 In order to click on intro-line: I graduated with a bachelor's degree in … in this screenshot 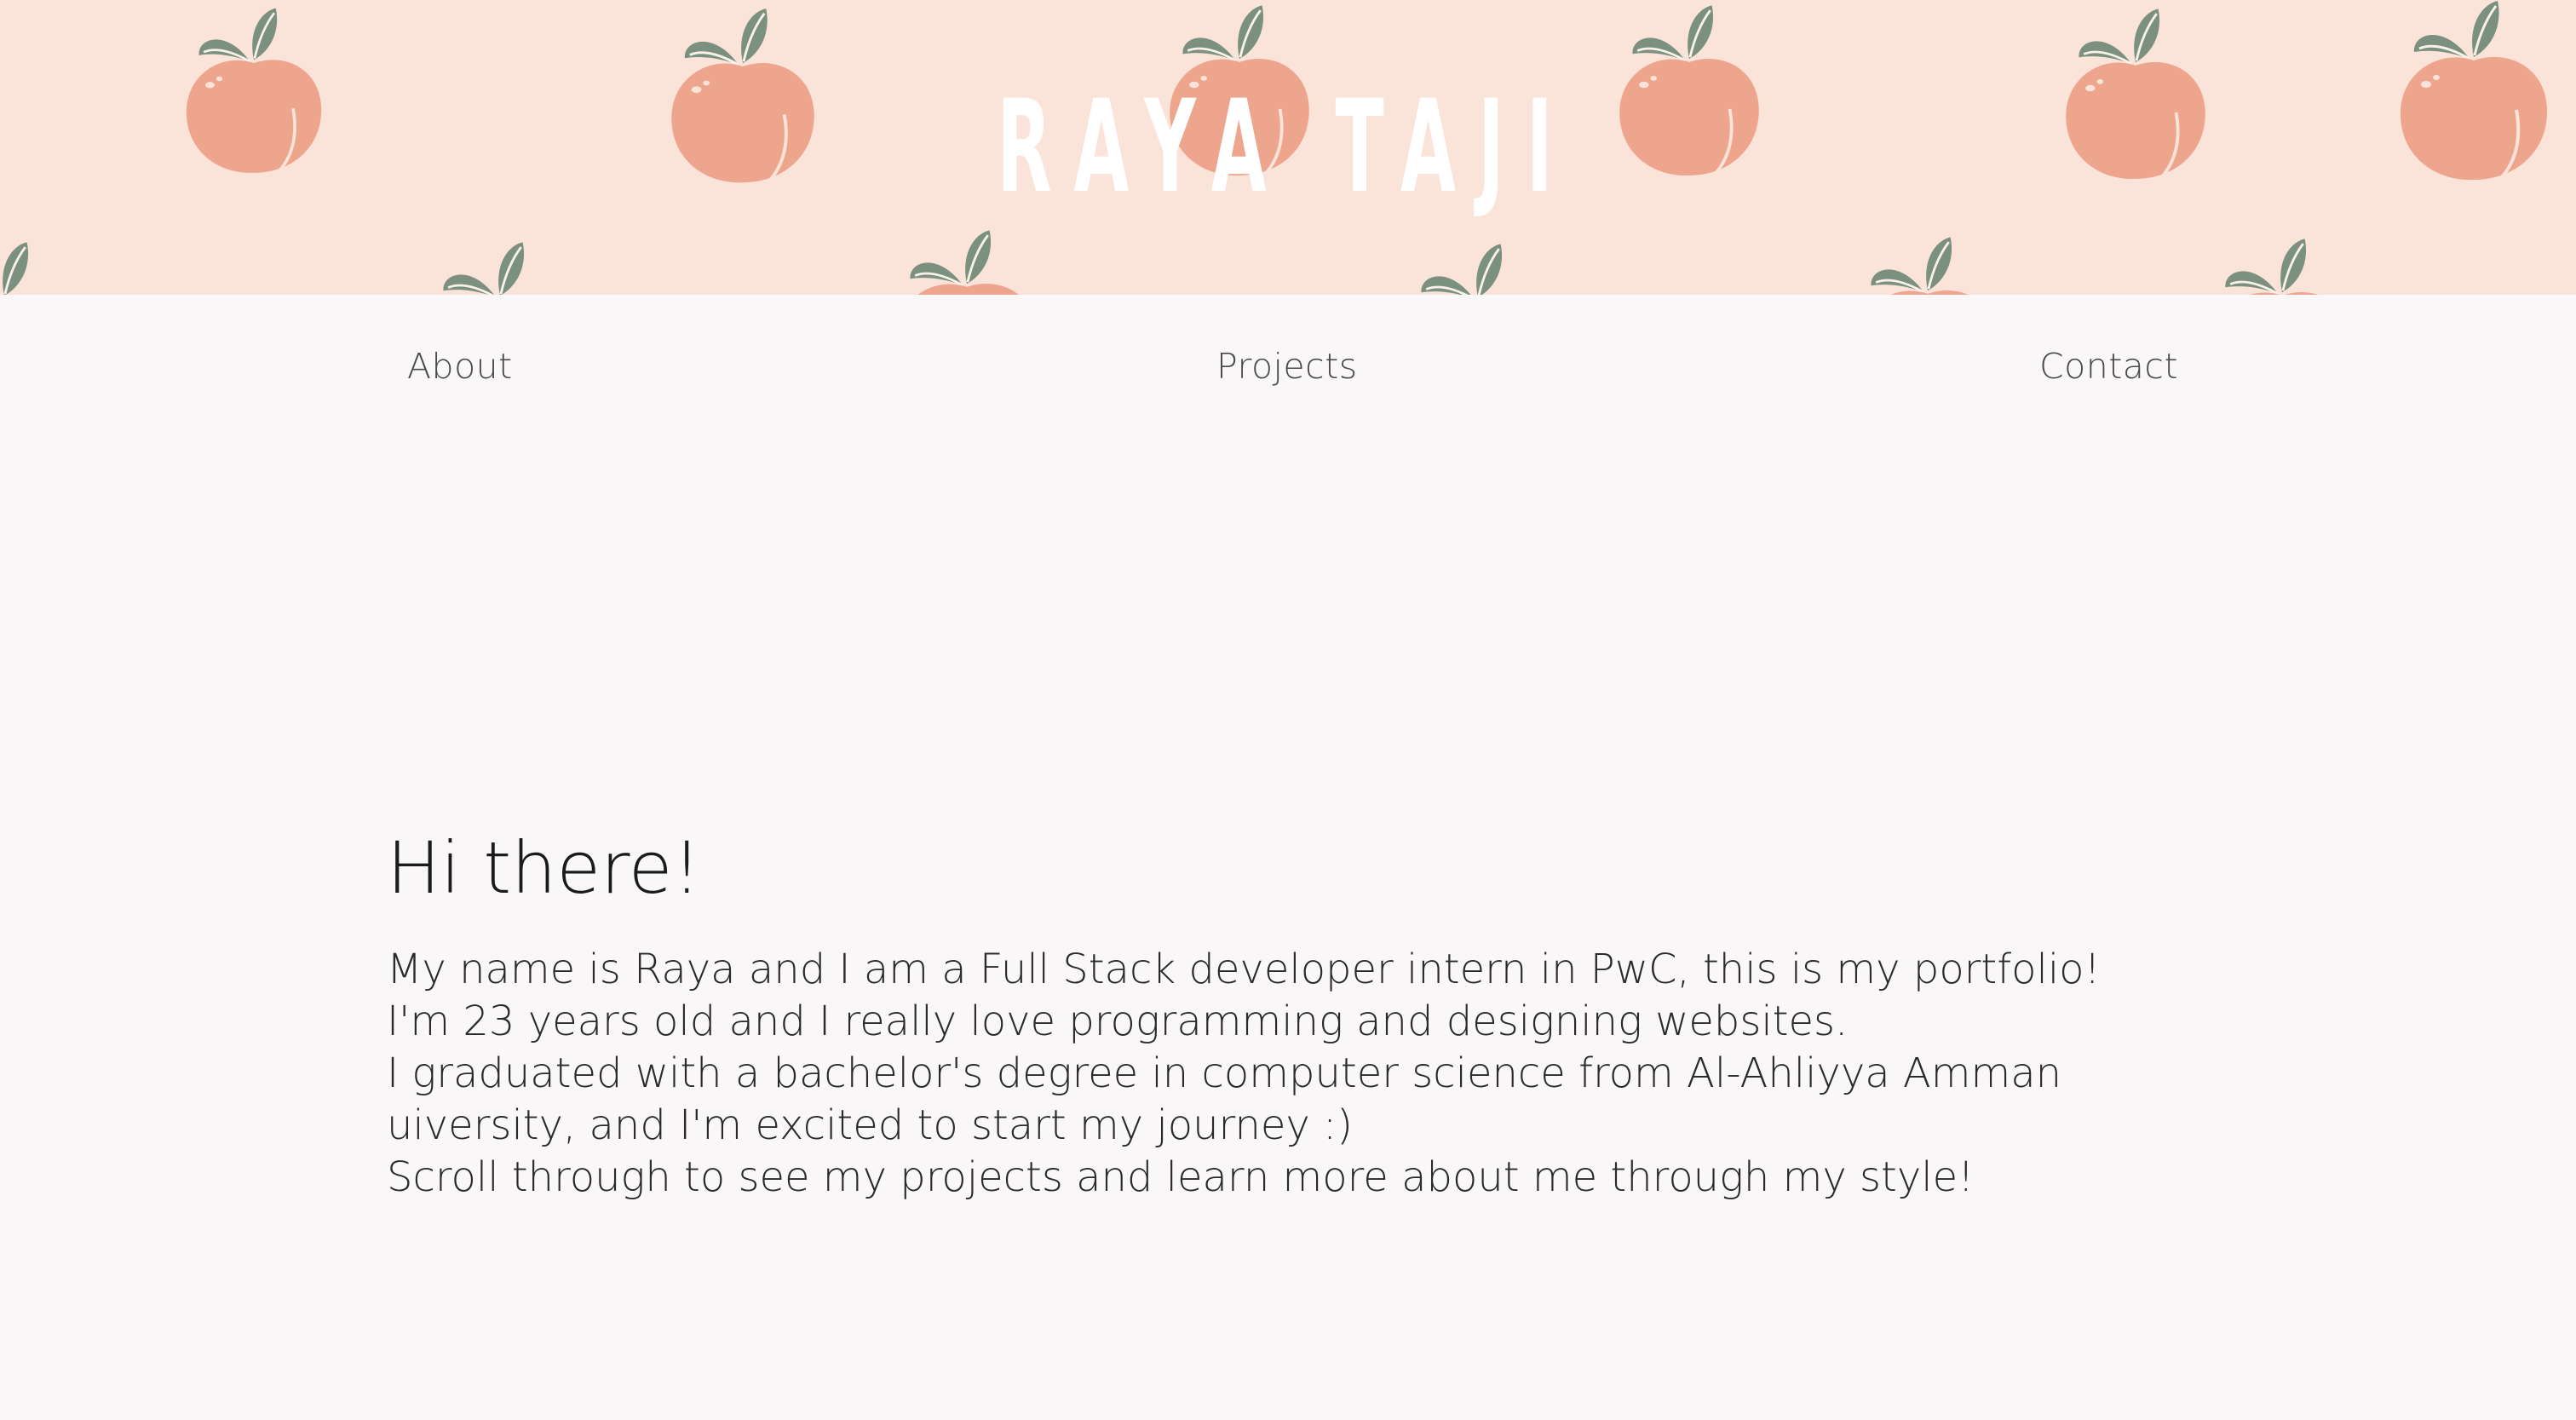, I will do `click(1224, 1073)`.